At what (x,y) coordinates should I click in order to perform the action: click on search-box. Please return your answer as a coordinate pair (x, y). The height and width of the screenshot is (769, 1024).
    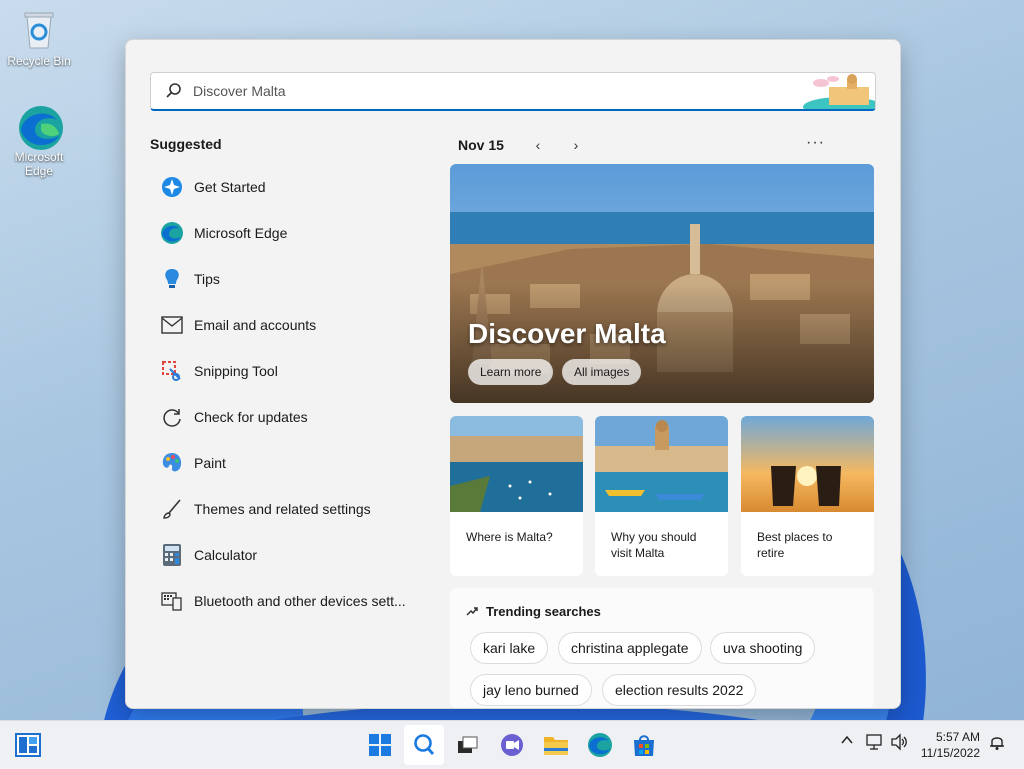
    Looking at the image, I should click on (513, 91).